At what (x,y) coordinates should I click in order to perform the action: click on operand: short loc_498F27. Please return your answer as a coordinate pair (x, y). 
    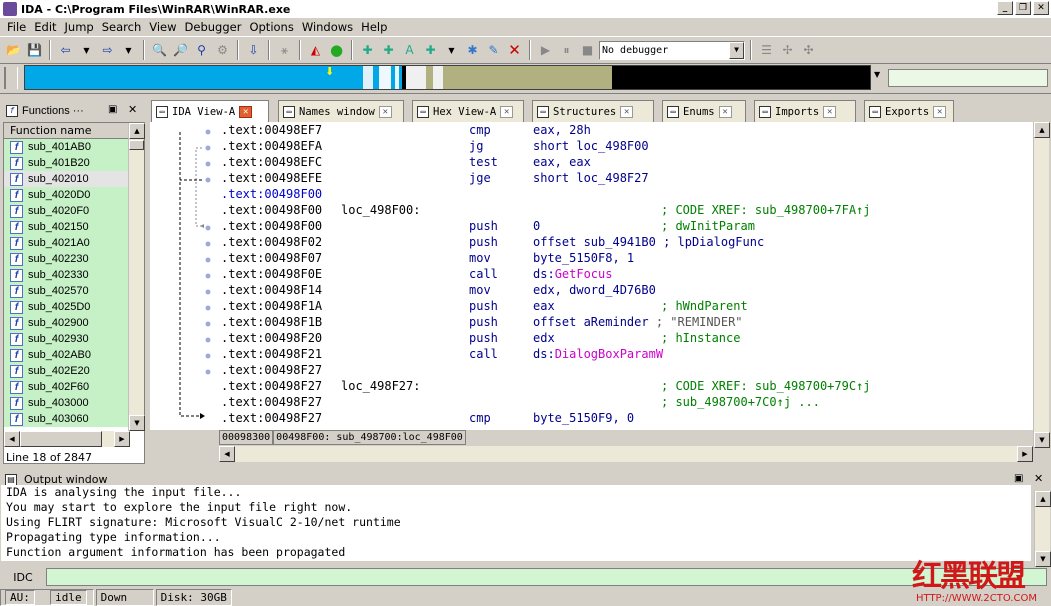
    Looking at the image, I should click on (591, 178).